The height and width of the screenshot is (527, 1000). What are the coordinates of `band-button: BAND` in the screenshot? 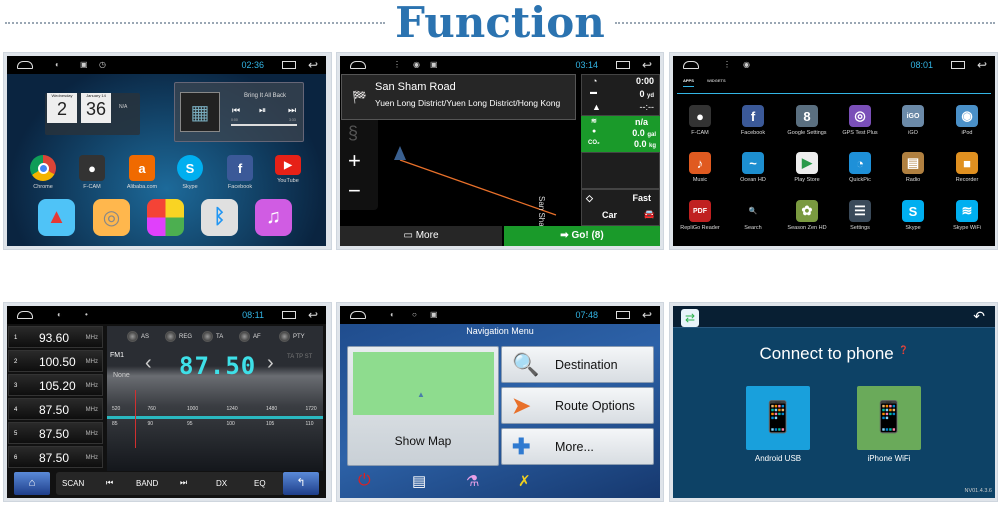 It's located at (147, 483).